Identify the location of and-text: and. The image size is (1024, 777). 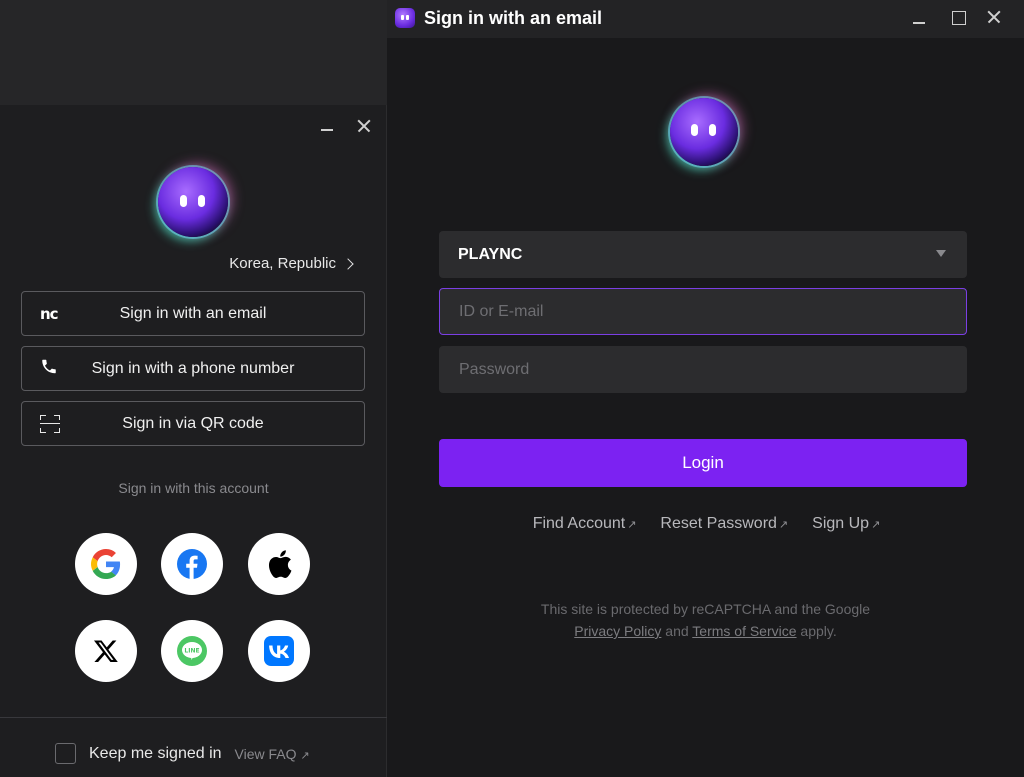
(677, 631).